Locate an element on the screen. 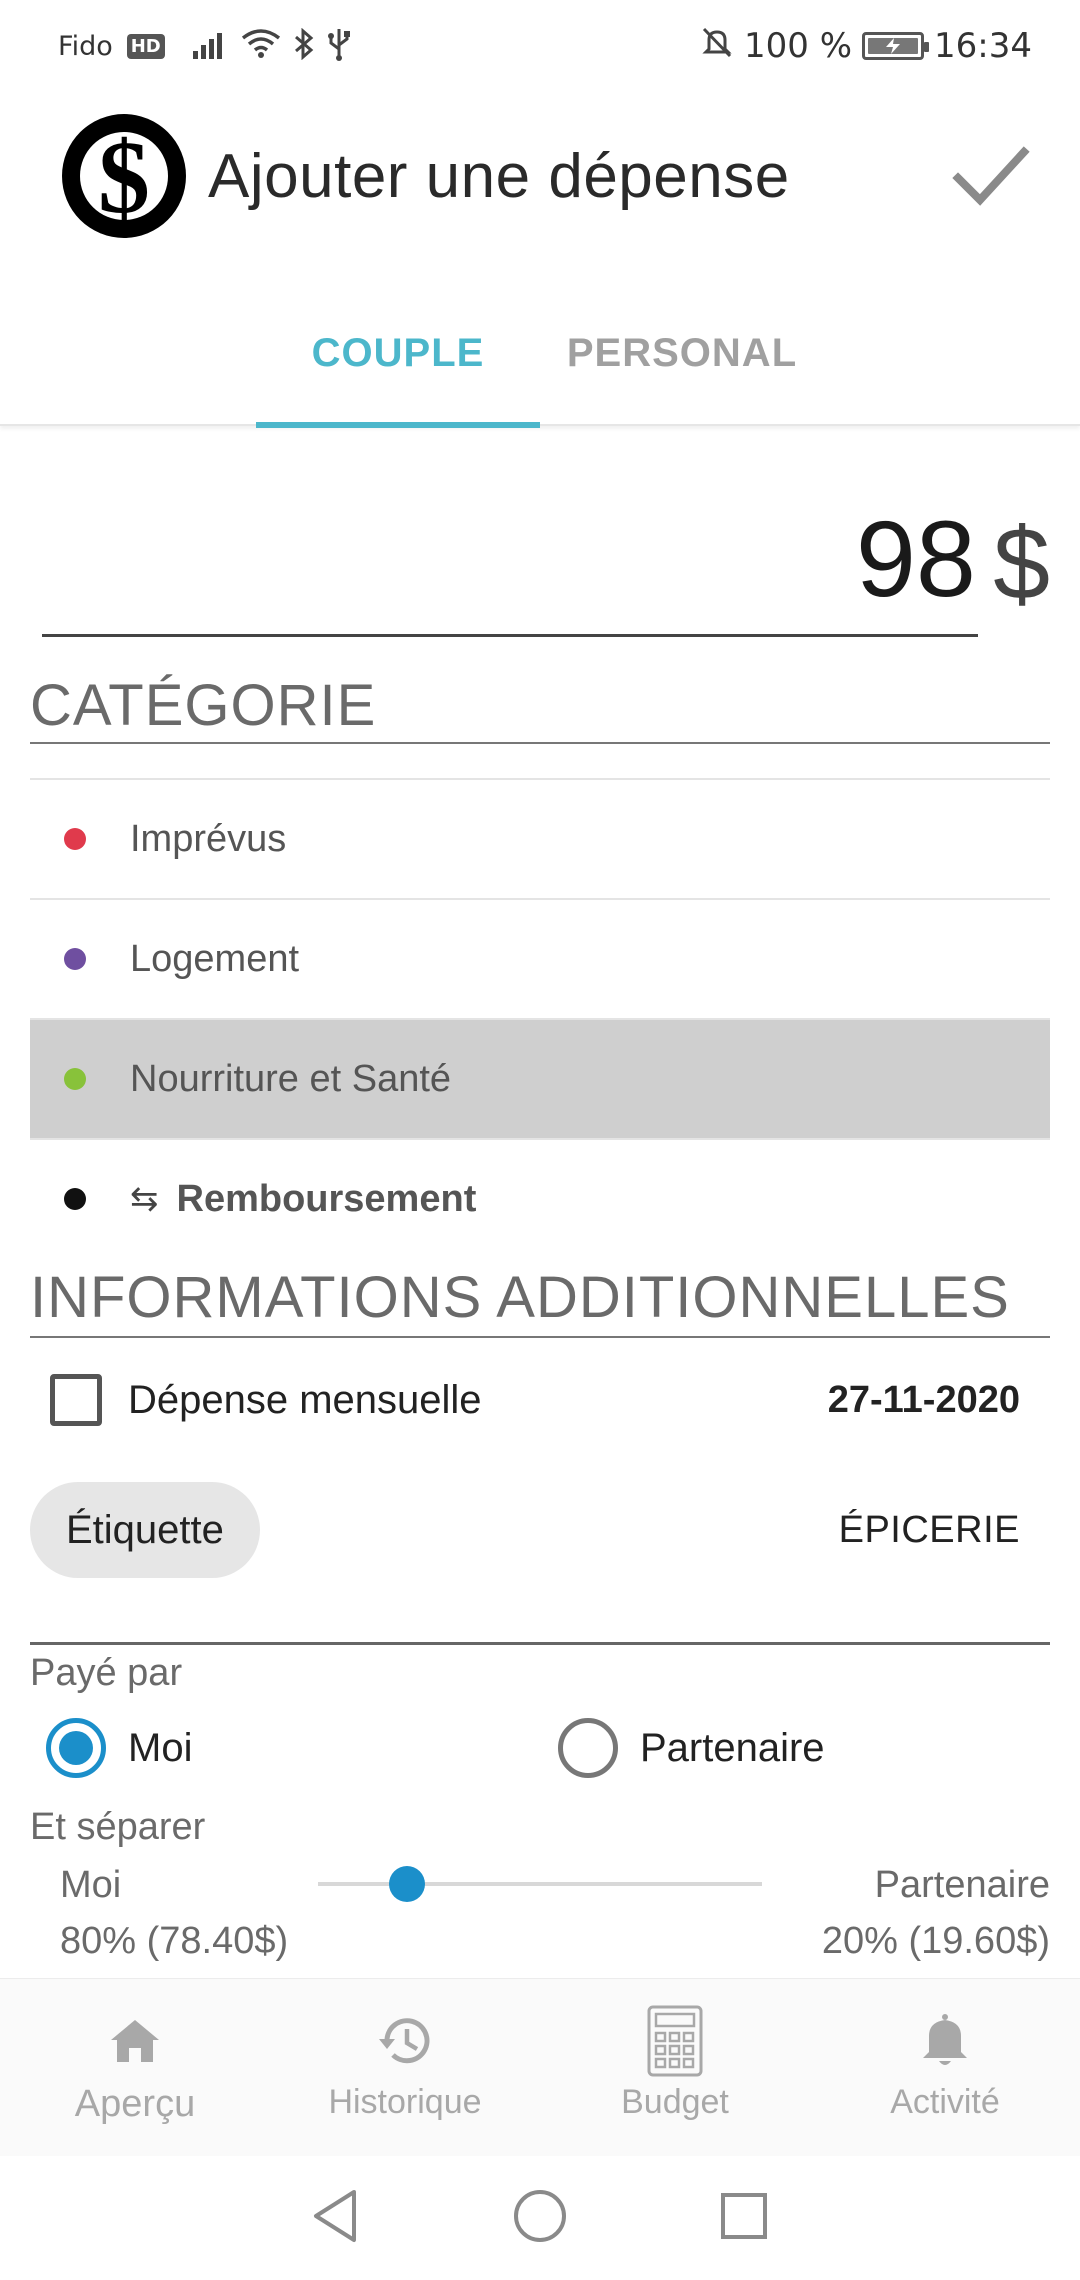 This screenshot has height=2280, width=1080. nav-item-apercu: Aperçu is located at coordinates (135, 2067).